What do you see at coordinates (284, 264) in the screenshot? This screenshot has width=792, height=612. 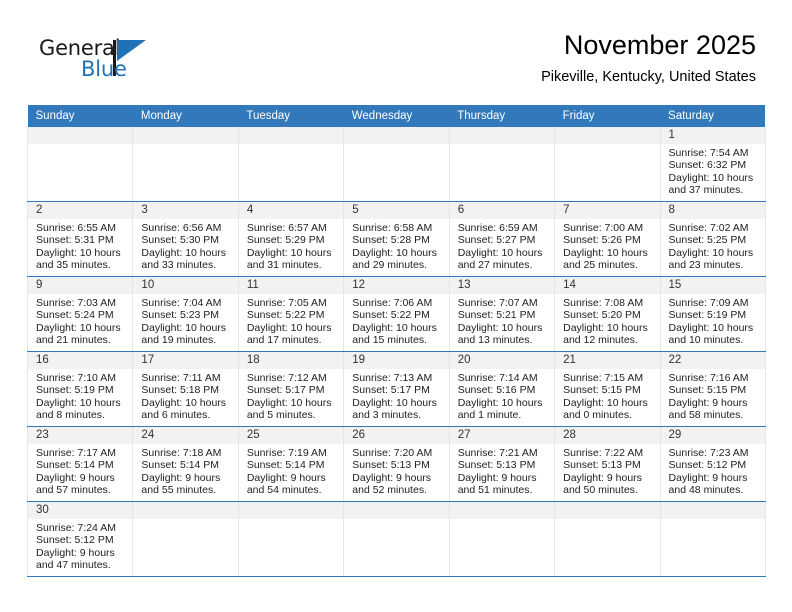 I see `daylight-text-line2: and 31 minutes.` at bounding box center [284, 264].